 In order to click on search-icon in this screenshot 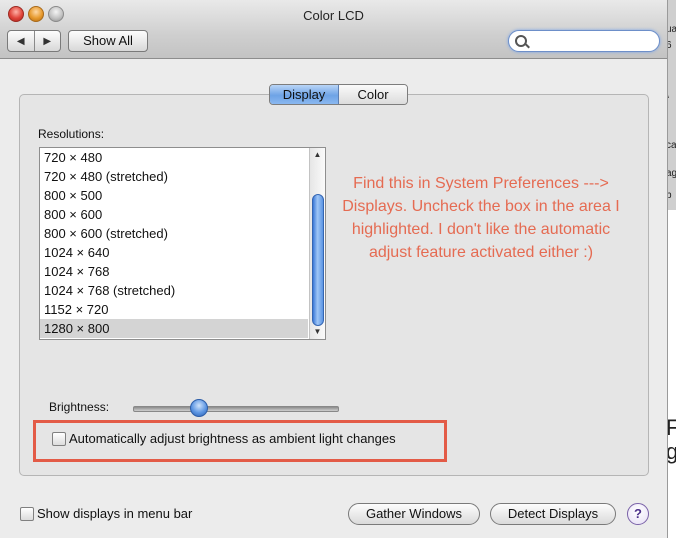, I will do `click(521, 41)`.